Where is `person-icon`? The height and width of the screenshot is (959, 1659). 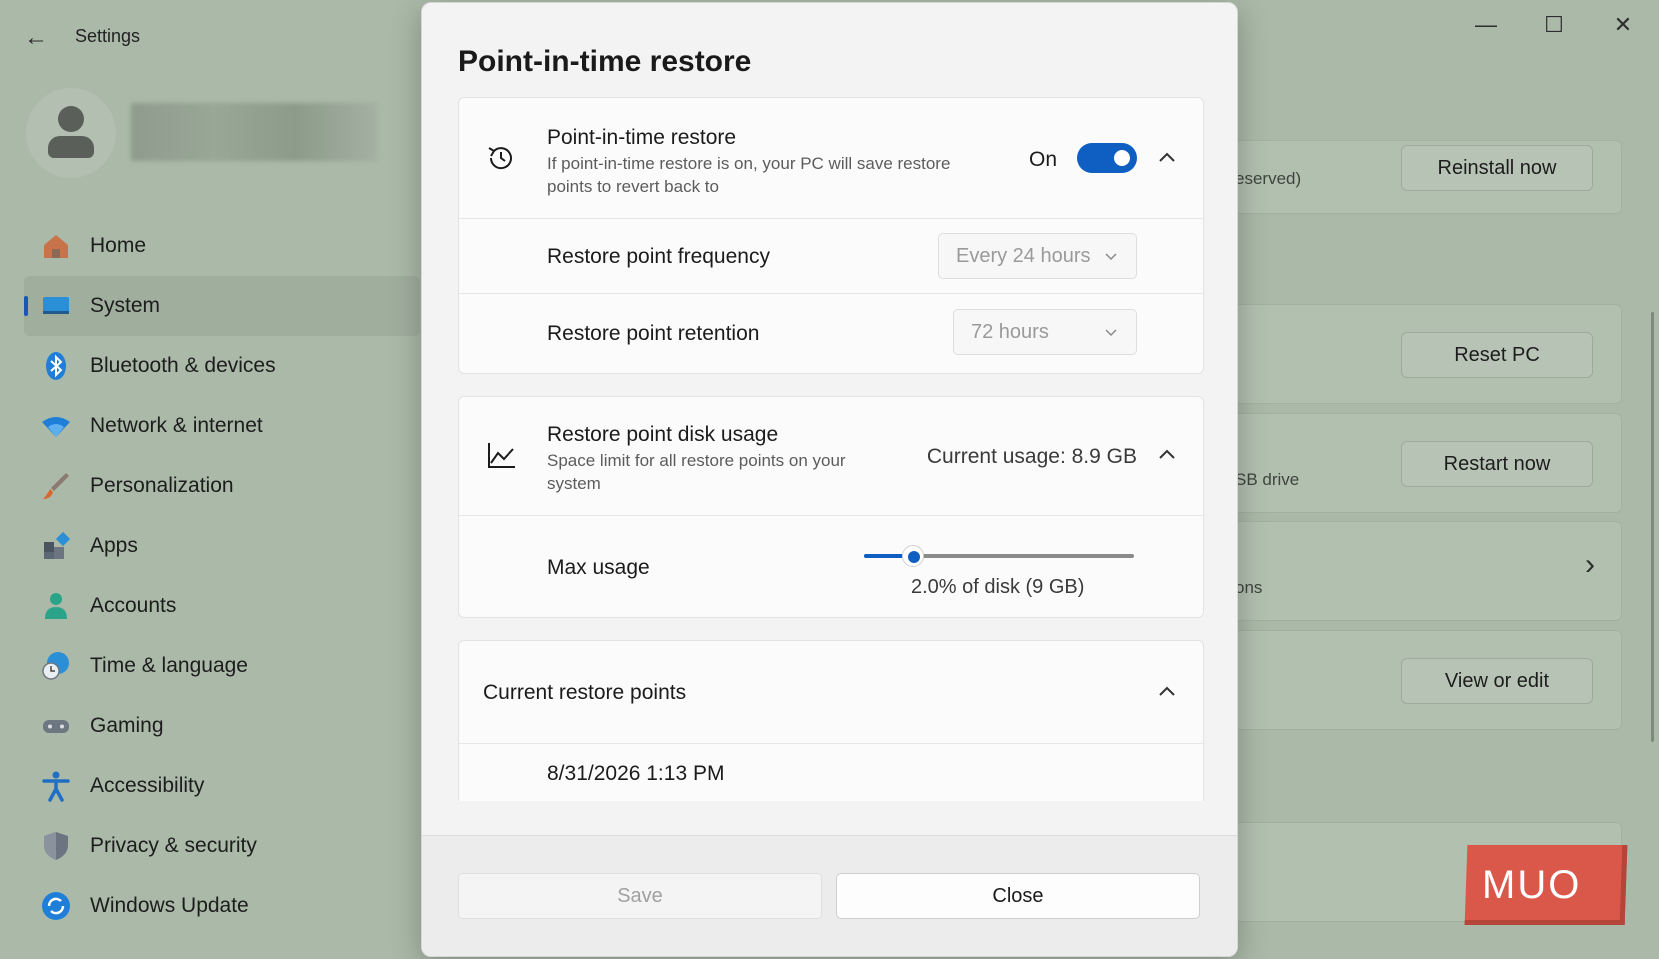
person-icon is located at coordinates (56, 606).